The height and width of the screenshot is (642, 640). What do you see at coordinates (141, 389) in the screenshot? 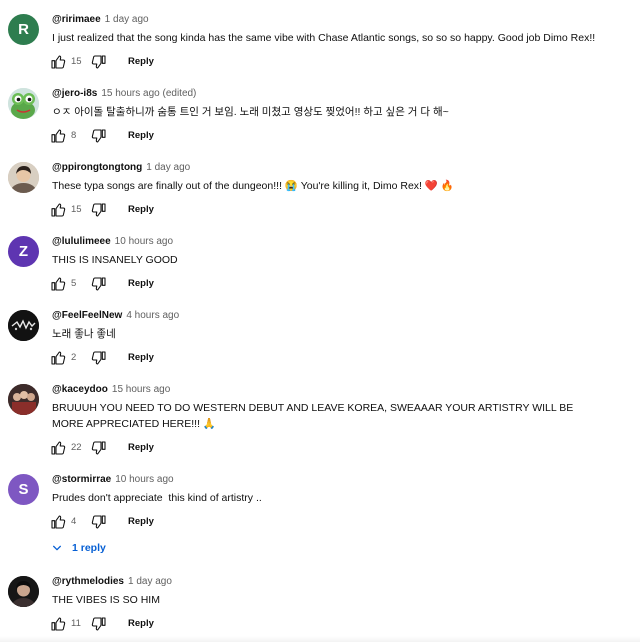
I see `comment-time: 15 hours ago` at bounding box center [141, 389].